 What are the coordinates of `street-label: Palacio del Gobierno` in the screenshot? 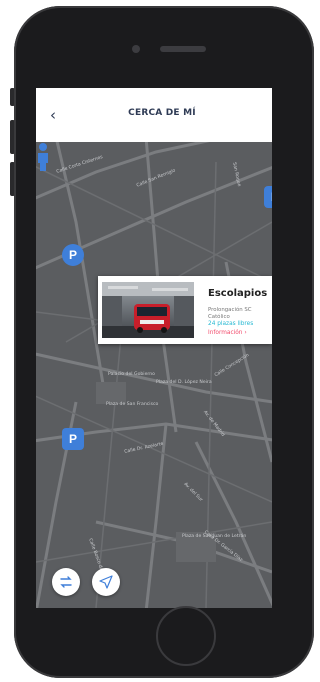 It's located at (131, 374).